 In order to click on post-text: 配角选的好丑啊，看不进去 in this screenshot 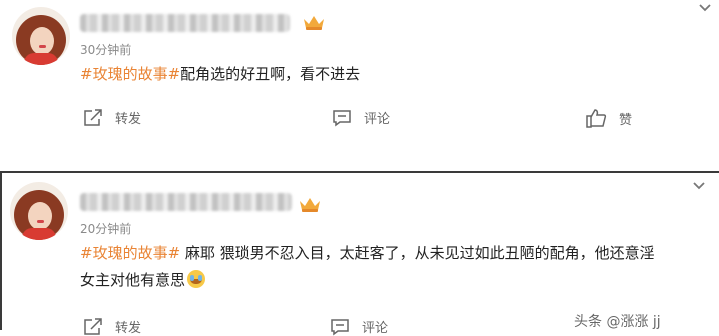, I will do `click(270, 74)`.